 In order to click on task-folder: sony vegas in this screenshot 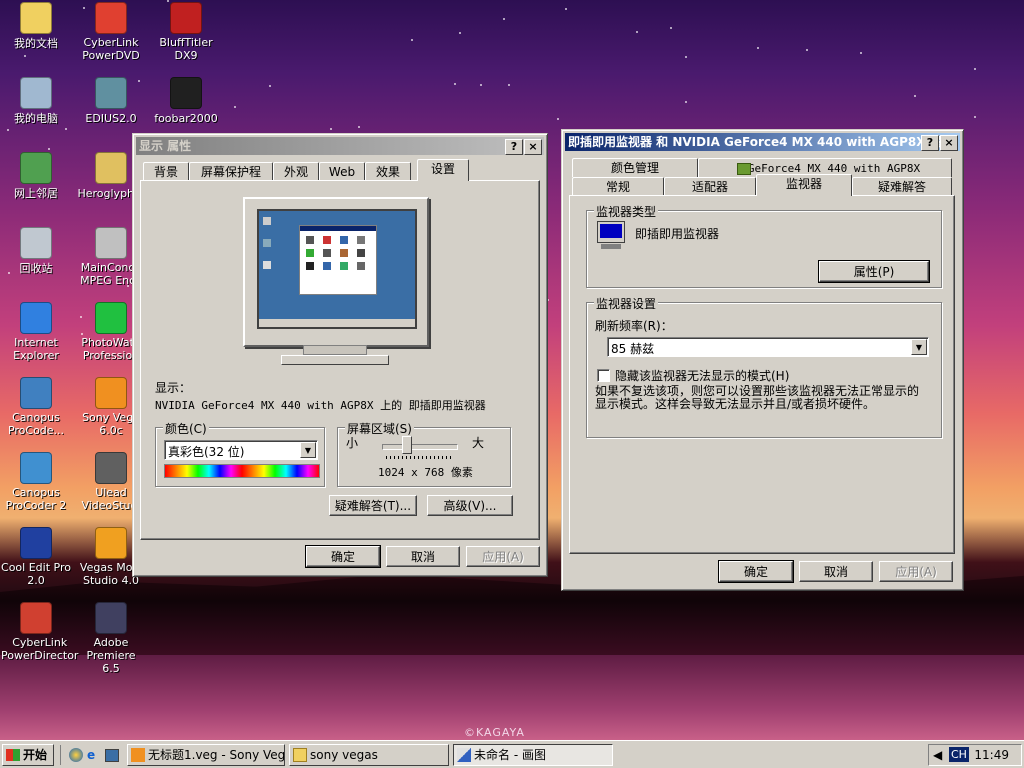, I will do `click(369, 755)`.